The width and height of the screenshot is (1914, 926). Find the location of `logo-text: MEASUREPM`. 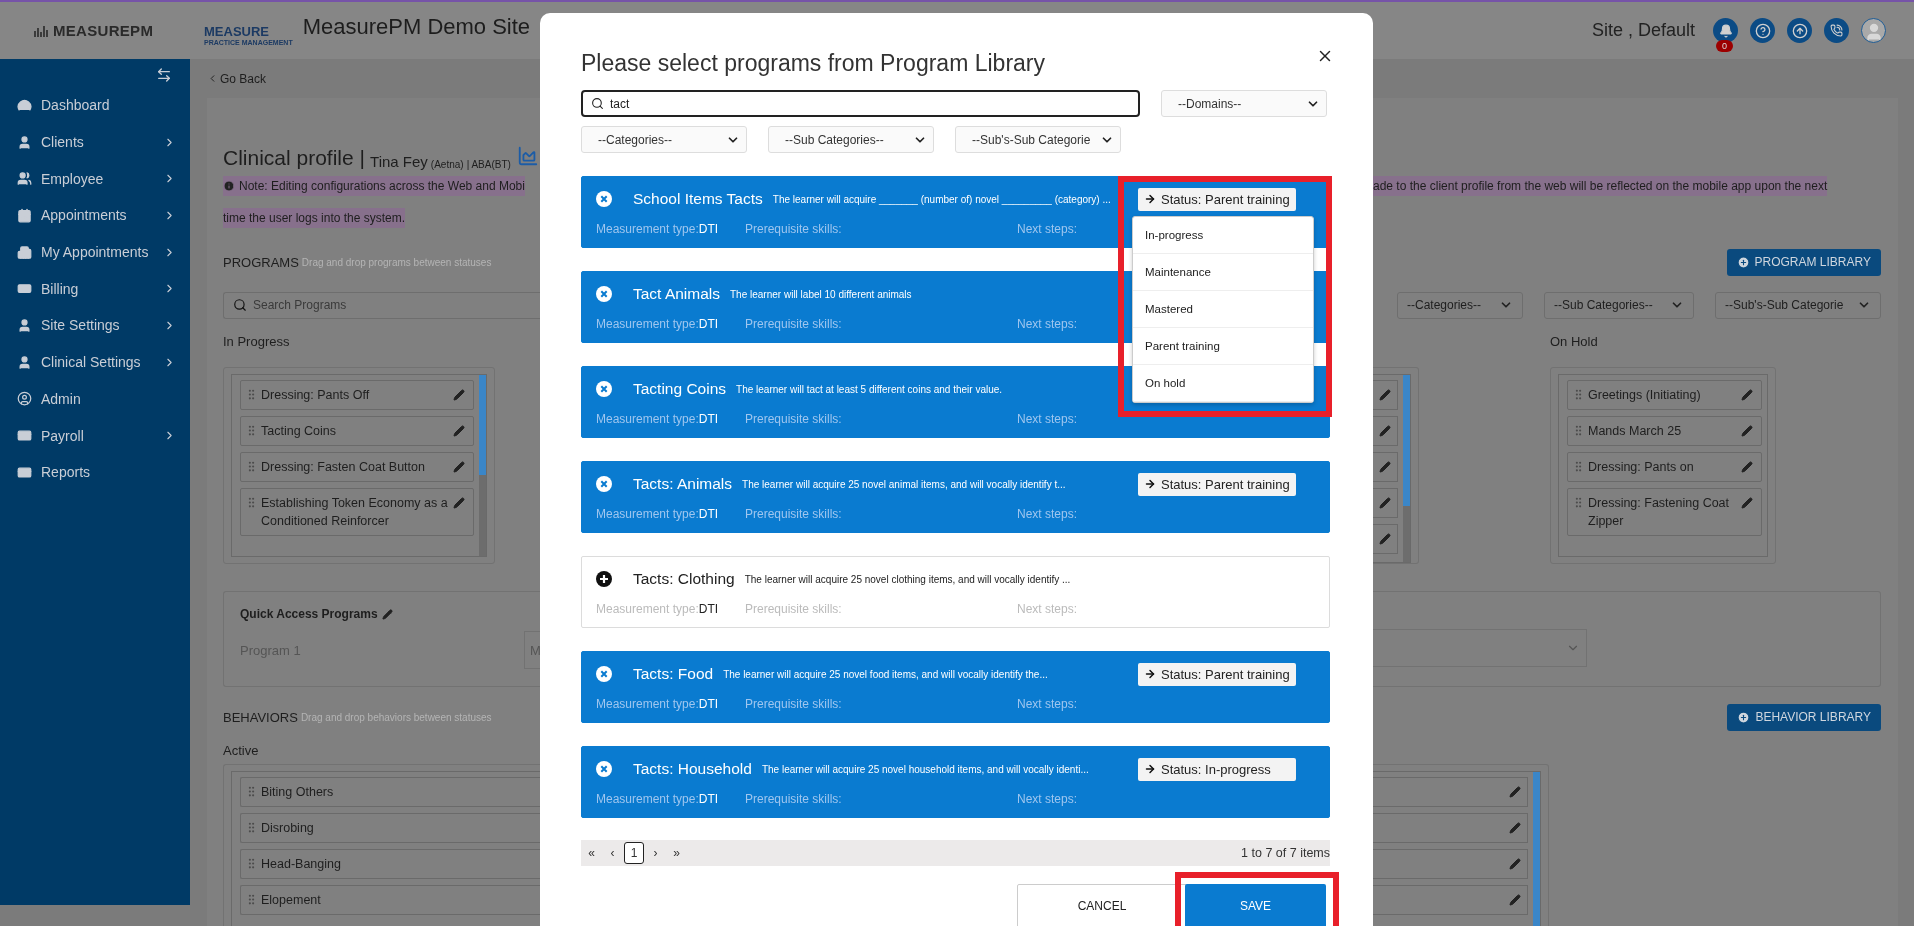

logo-text: MEASUREPM is located at coordinates (103, 30).